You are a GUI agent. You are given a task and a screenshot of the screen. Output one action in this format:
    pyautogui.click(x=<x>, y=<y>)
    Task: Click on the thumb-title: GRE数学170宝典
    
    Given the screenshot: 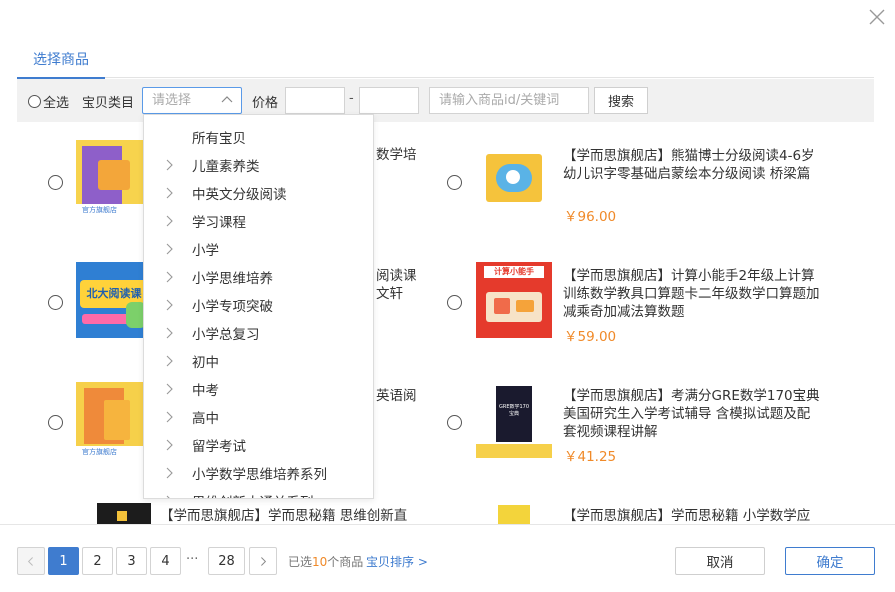 What is the action you would take?
    pyautogui.click(x=514, y=410)
    